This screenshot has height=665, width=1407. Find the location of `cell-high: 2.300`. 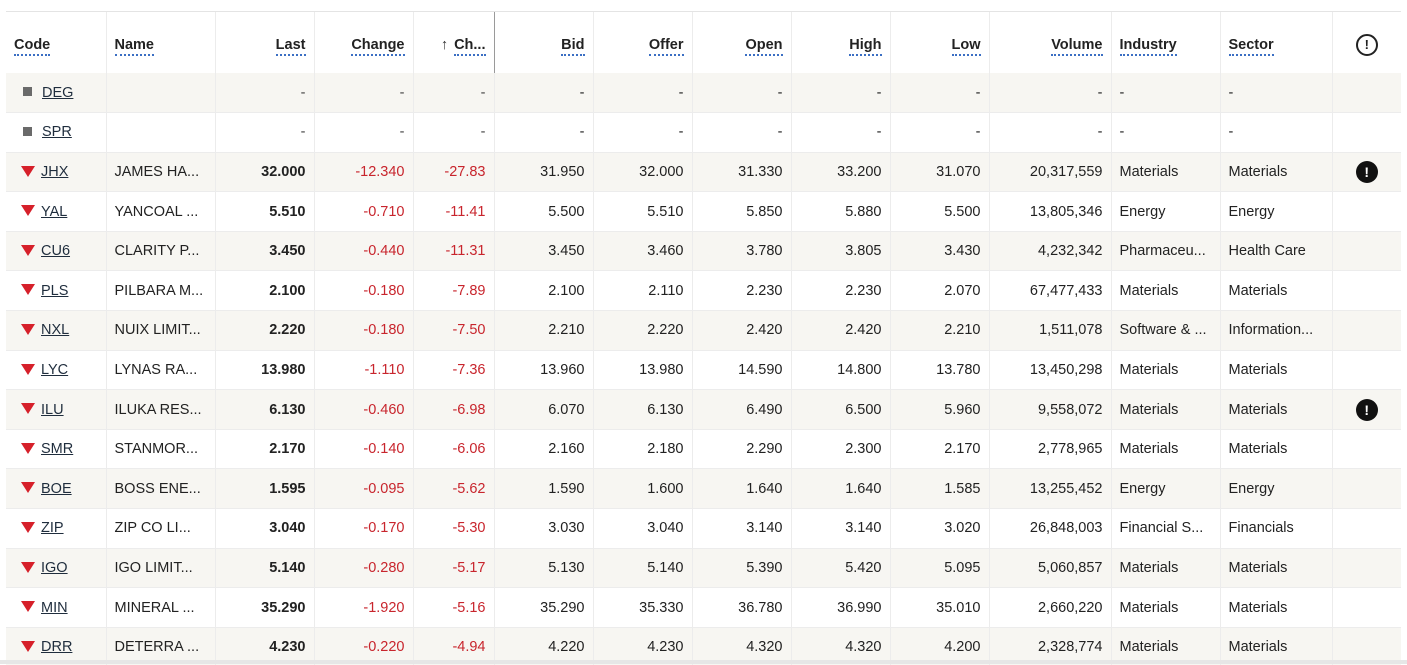

cell-high: 2.300 is located at coordinates (841, 449).